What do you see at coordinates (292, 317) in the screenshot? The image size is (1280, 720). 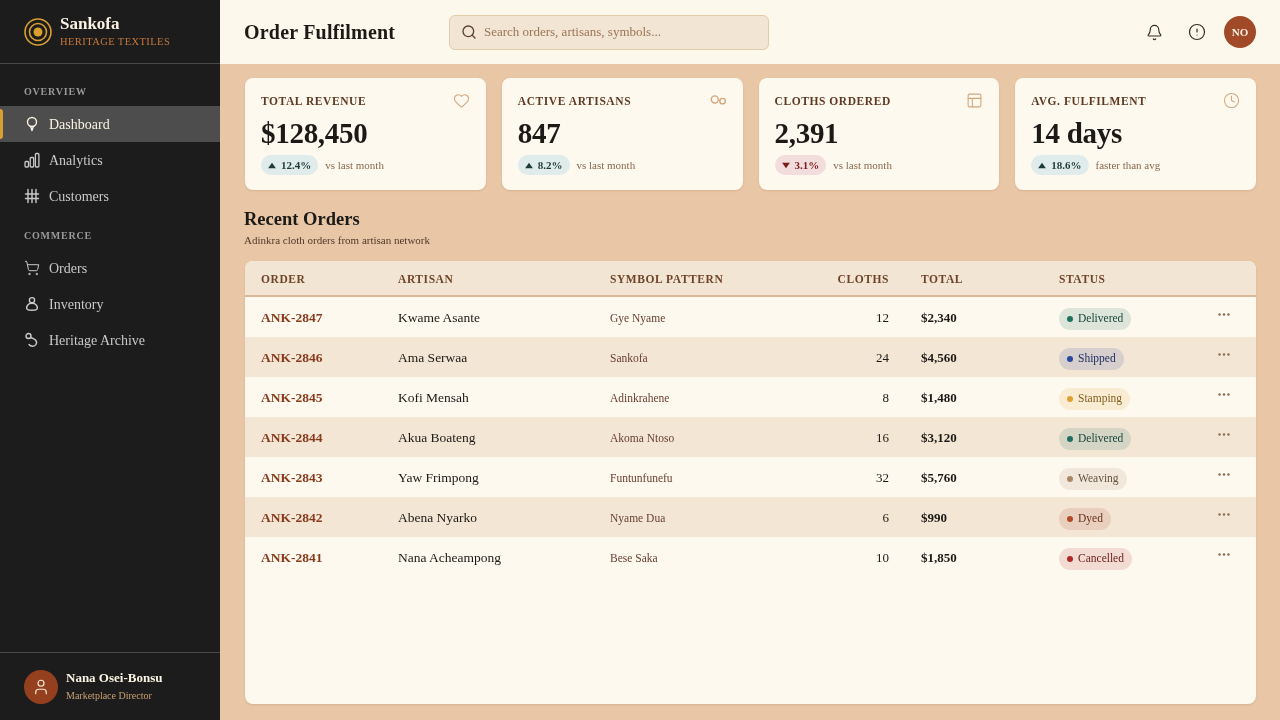 I see `order-link: ANK-2847` at bounding box center [292, 317].